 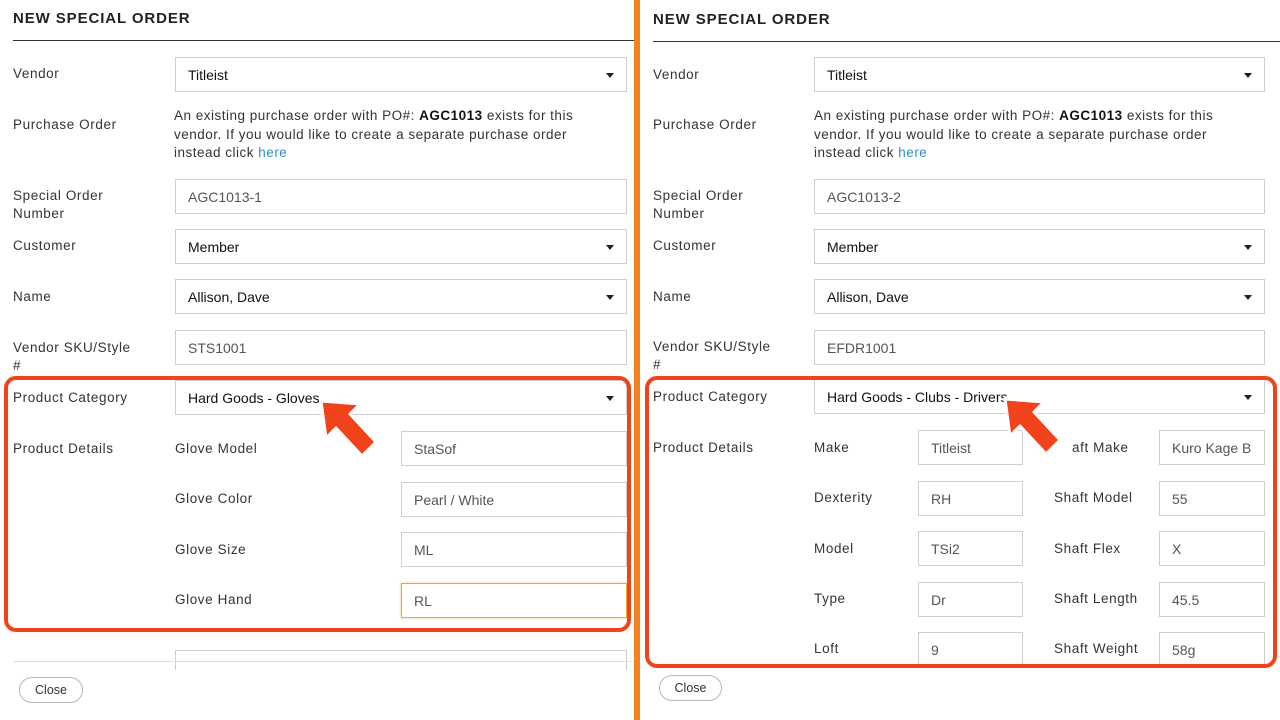 What do you see at coordinates (323, 661) in the screenshot?
I see `footer-divider` at bounding box center [323, 661].